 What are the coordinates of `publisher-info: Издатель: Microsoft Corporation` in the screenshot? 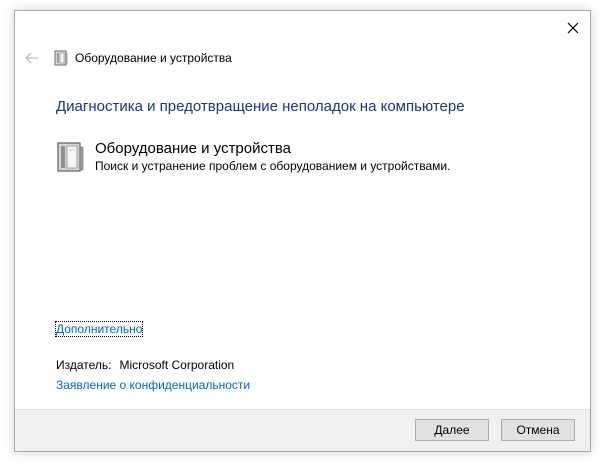 It's located at (145, 365).